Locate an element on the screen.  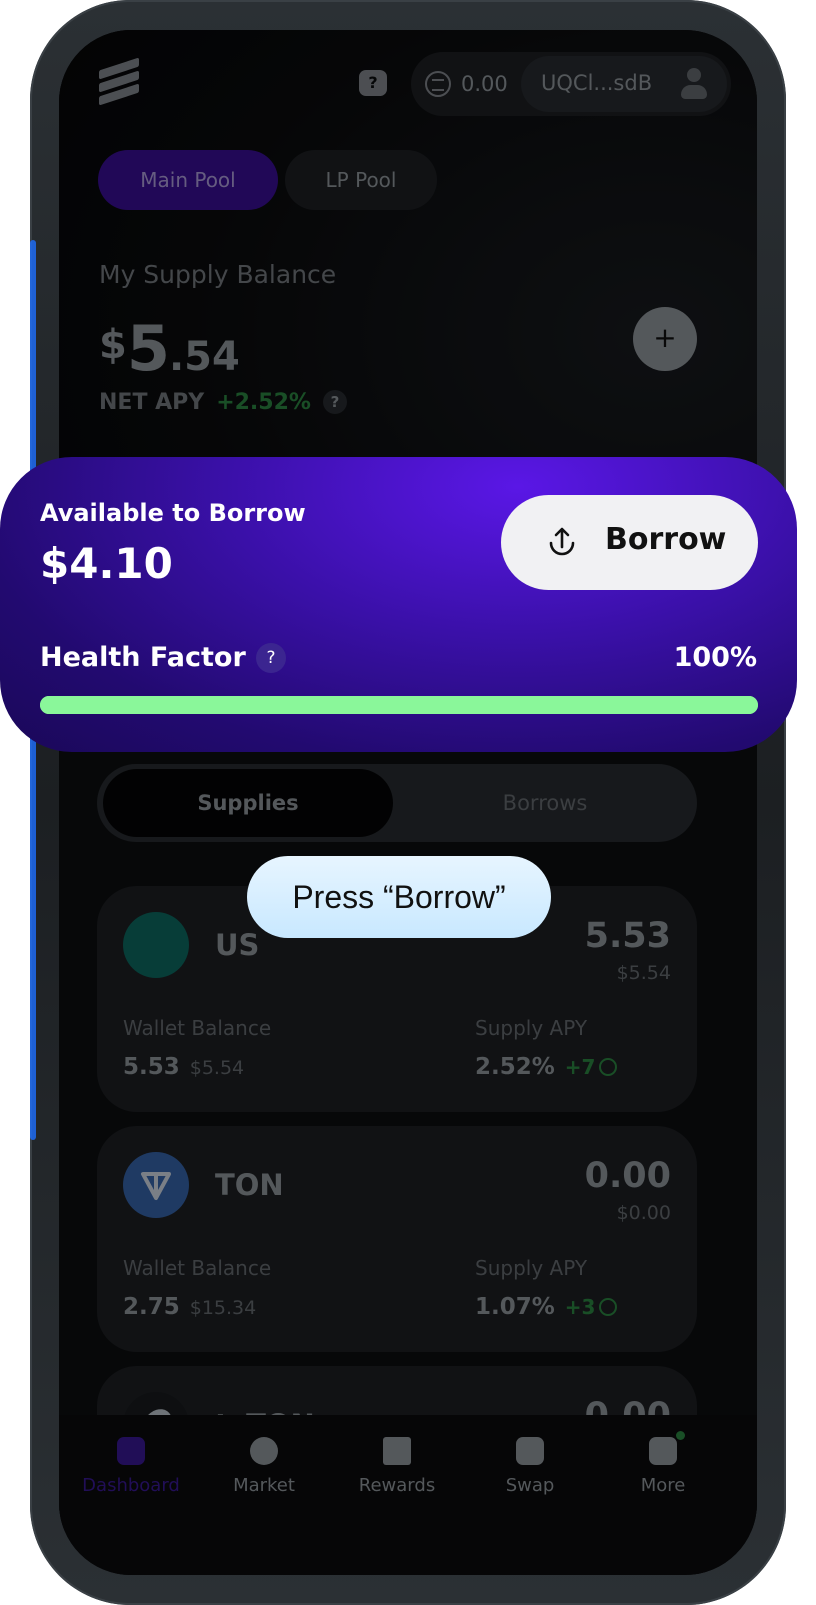
market-icon is located at coordinates (264, 1451).